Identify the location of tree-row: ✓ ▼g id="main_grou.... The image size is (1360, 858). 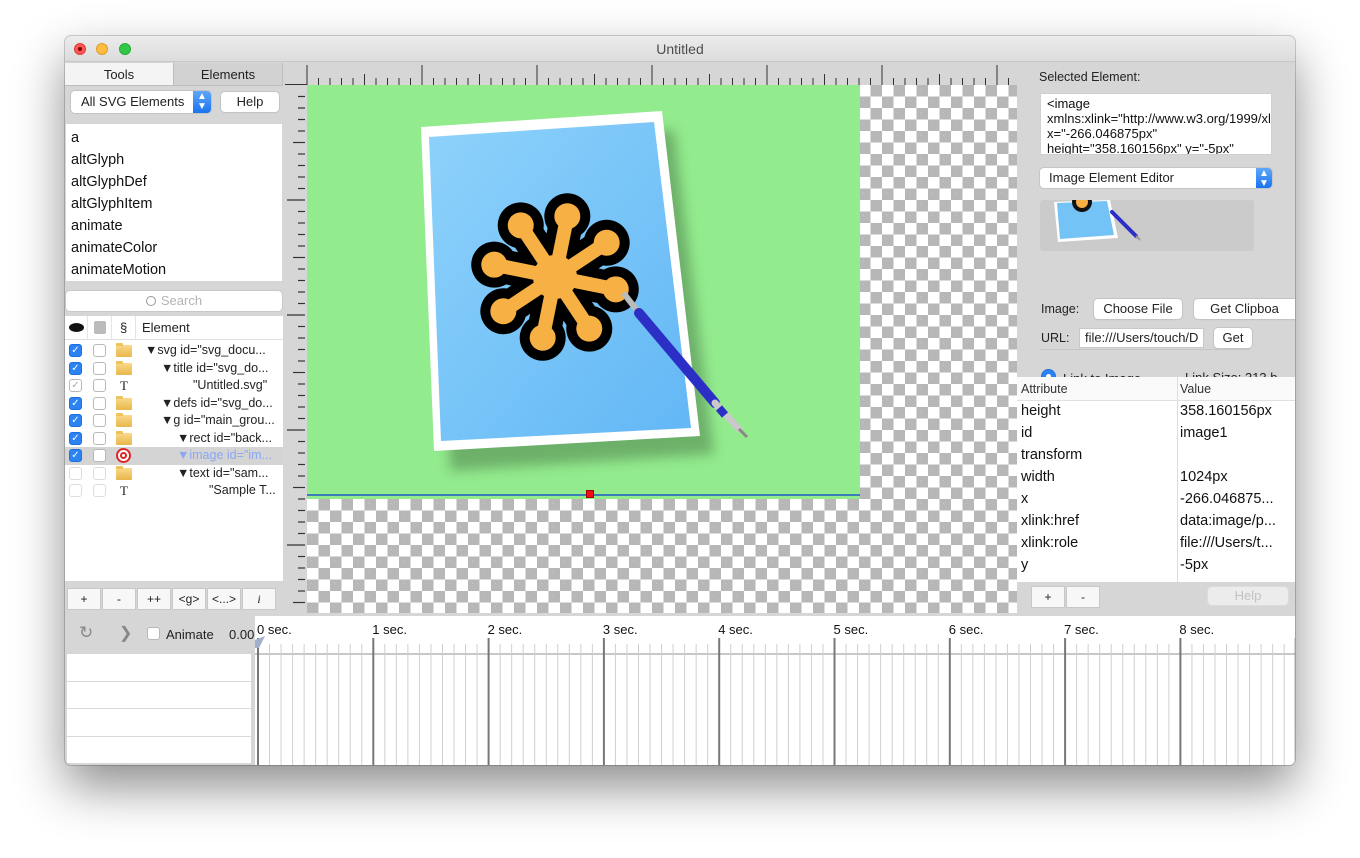
(174, 421).